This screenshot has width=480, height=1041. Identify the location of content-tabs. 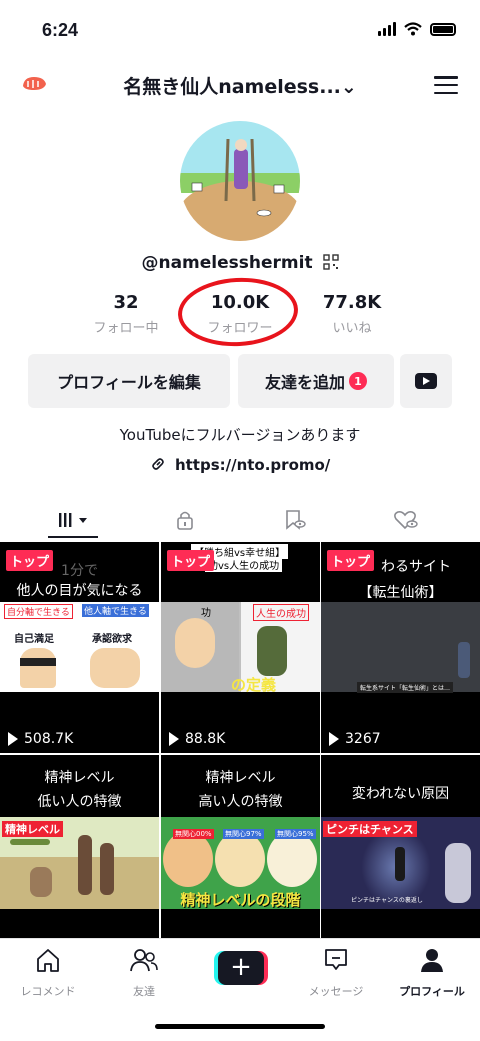
(240, 518).